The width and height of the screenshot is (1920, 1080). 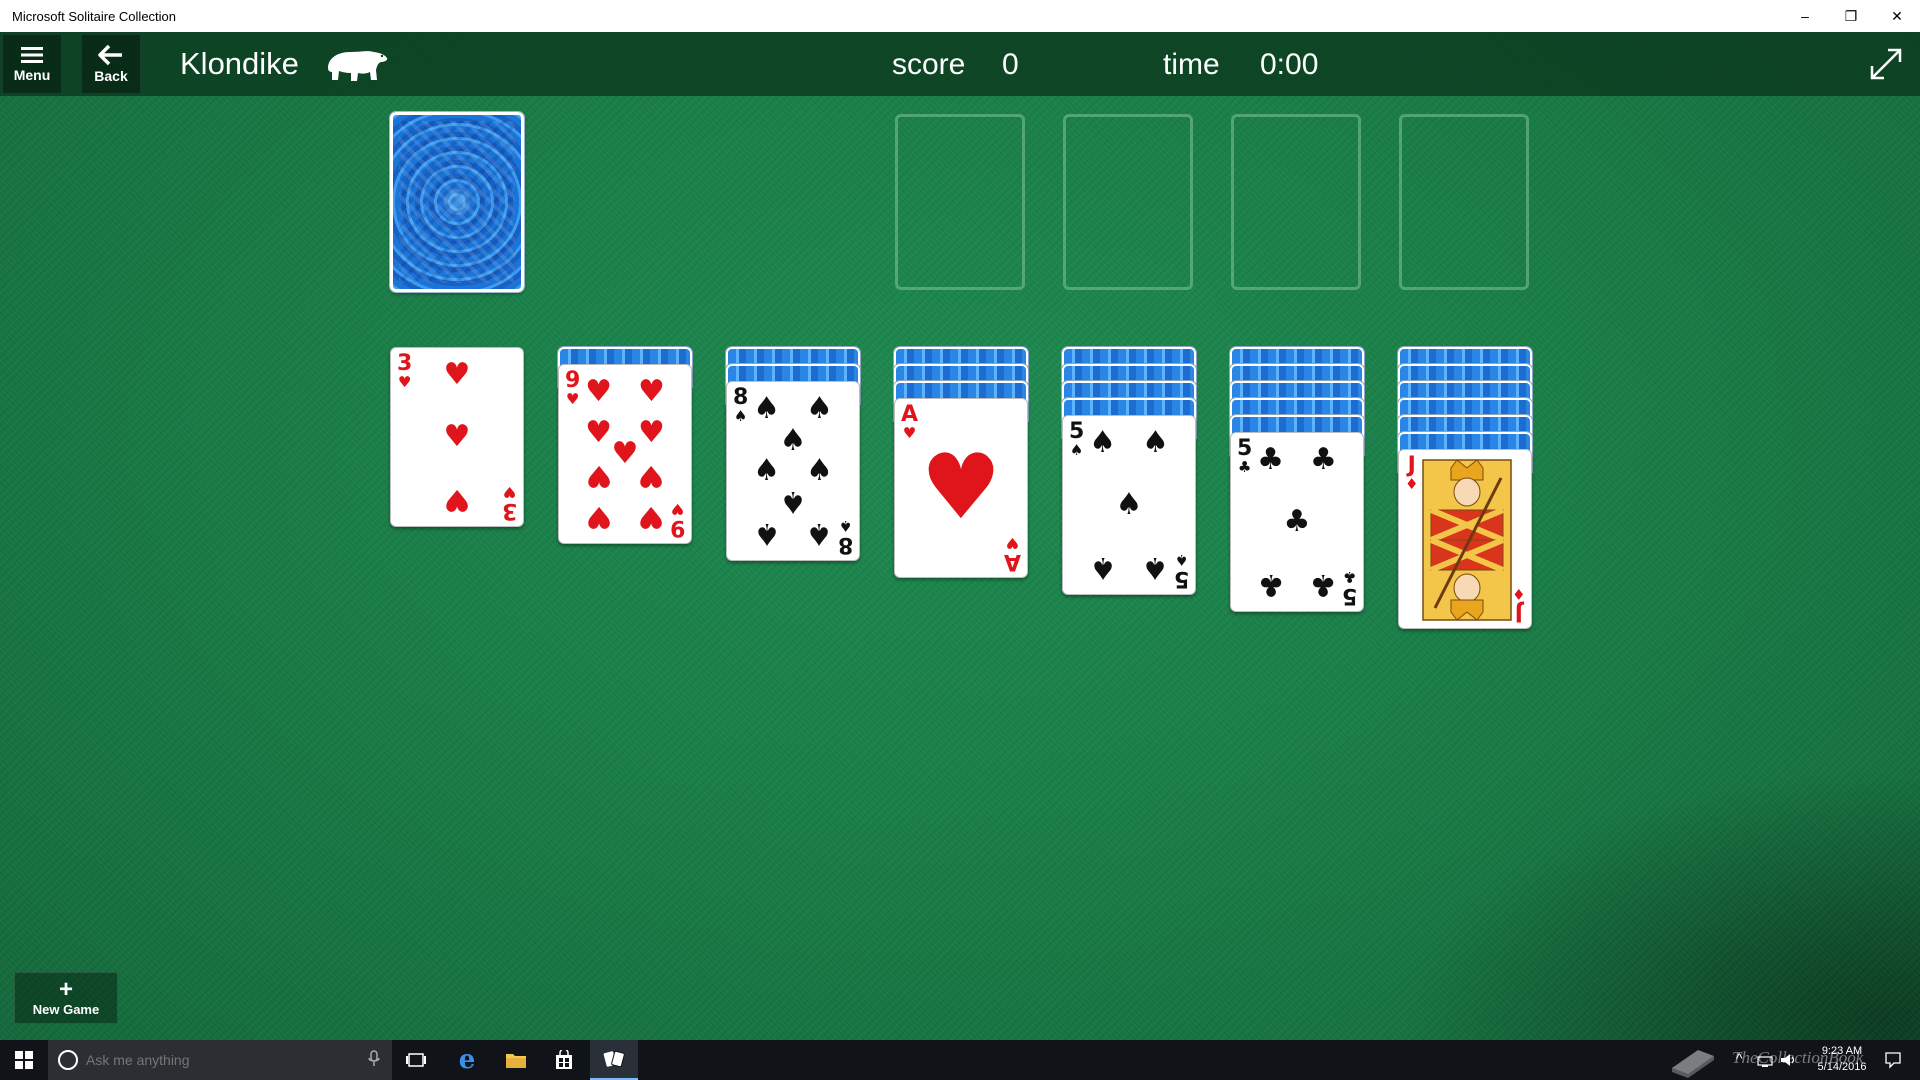 I want to click on microphone-icon, so click(x=374, y=1059).